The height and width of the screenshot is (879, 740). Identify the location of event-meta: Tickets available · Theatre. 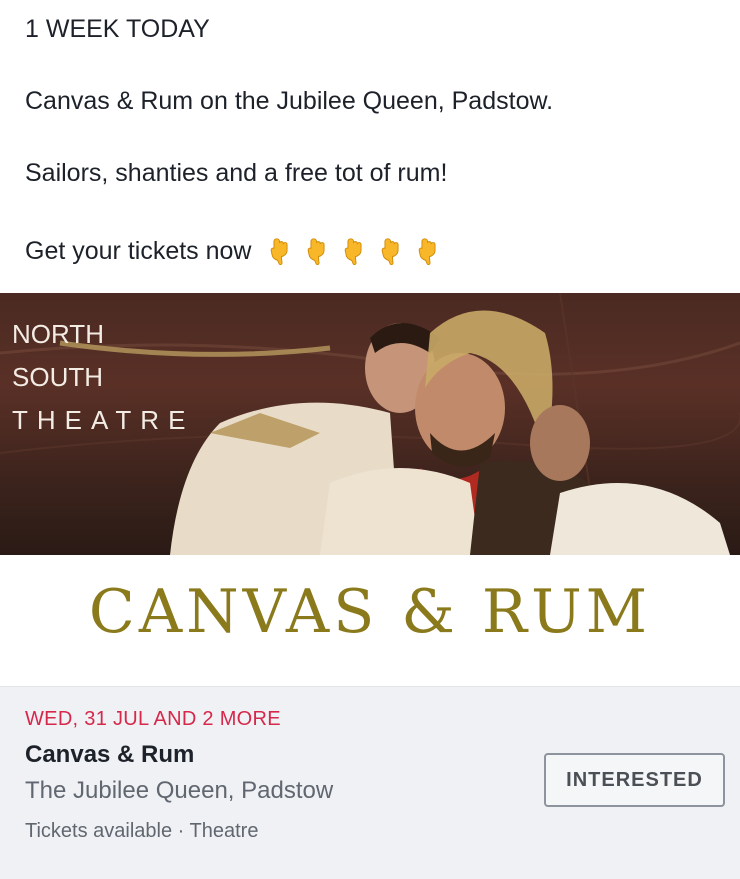
(142, 831).